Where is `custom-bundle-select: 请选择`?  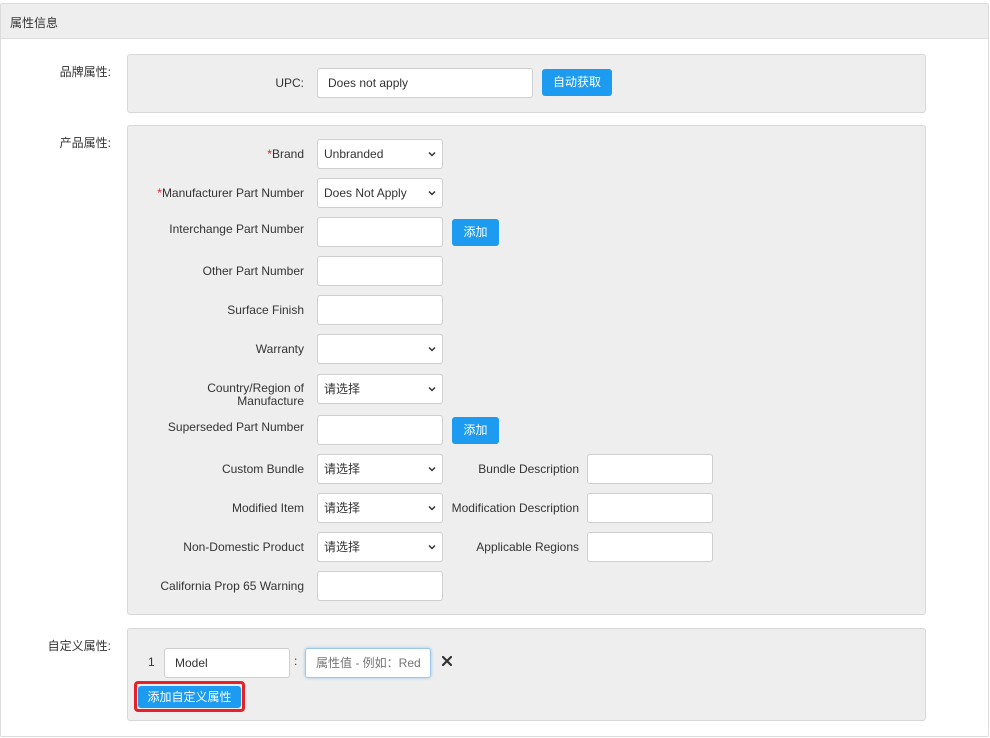
custom-bundle-select: 请选择 is located at coordinates (380, 469).